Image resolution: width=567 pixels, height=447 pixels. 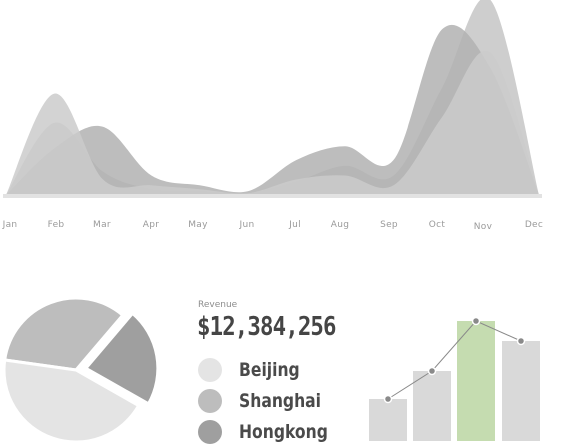 What do you see at coordinates (272, 196) in the screenshot?
I see `area-baseline` at bounding box center [272, 196].